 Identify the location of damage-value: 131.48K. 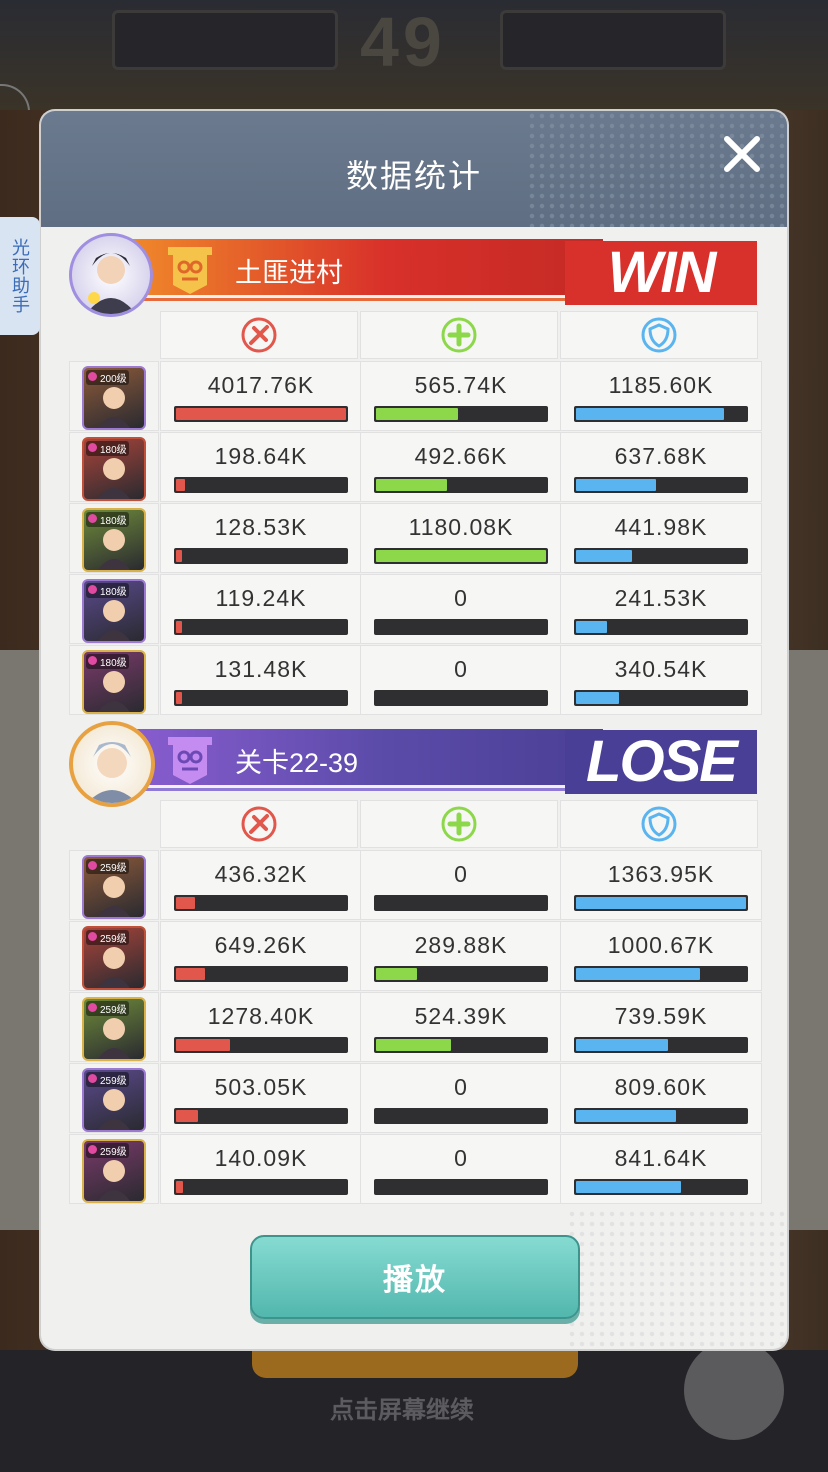
(261, 669).